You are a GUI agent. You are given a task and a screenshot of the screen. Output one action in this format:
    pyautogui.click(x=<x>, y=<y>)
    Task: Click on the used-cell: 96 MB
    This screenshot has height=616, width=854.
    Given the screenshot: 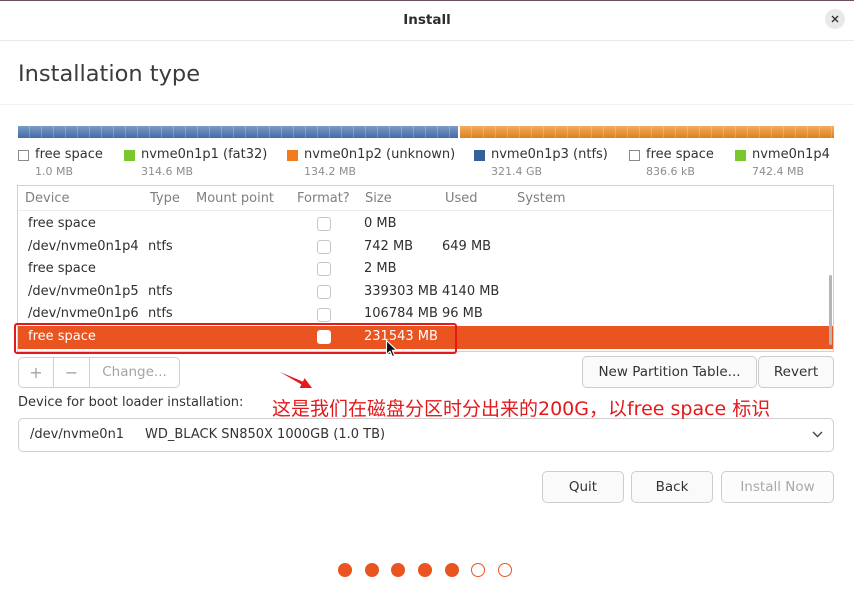 What is the action you would take?
    pyautogui.click(x=462, y=314)
    